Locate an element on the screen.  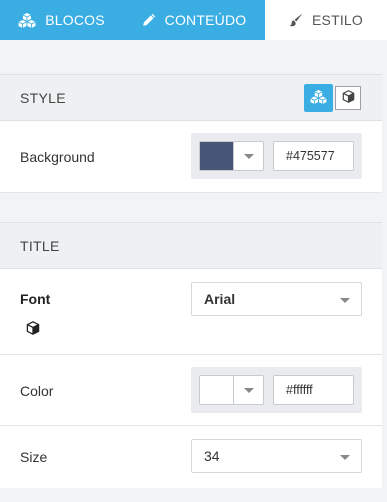
paintbrush-icon is located at coordinates (296, 20).